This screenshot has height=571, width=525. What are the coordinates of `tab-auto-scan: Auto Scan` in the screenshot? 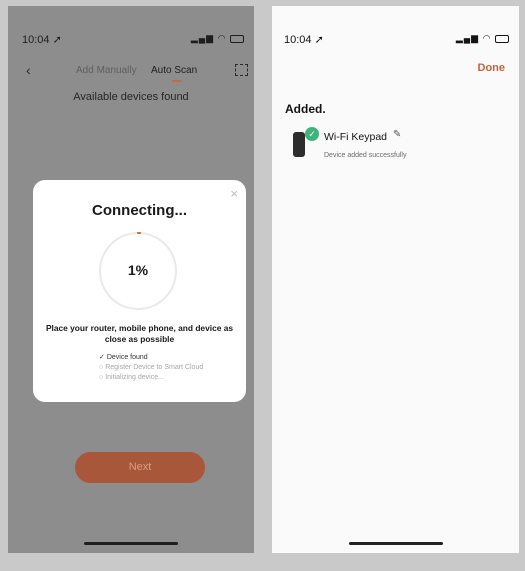 It's located at (174, 70).